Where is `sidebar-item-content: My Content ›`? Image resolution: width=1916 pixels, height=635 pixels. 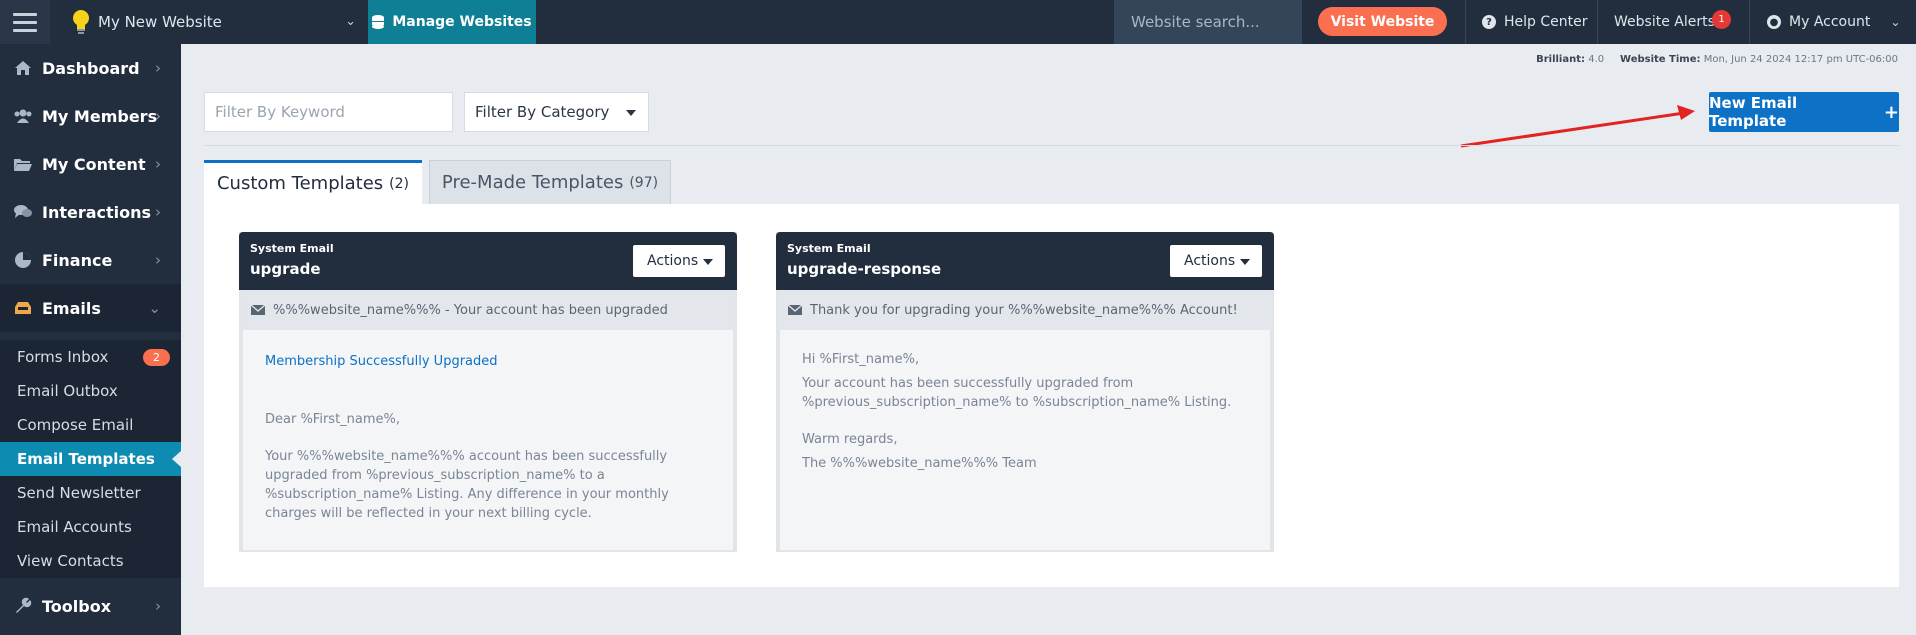 sidebar-item-content: My Content › is located at coordinates (90, 164).